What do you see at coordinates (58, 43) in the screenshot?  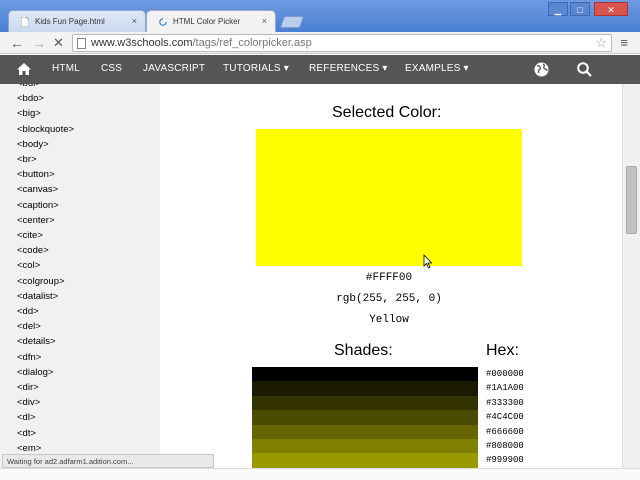 I see `stop-icon: ✕` at bounding box center [58, 43].